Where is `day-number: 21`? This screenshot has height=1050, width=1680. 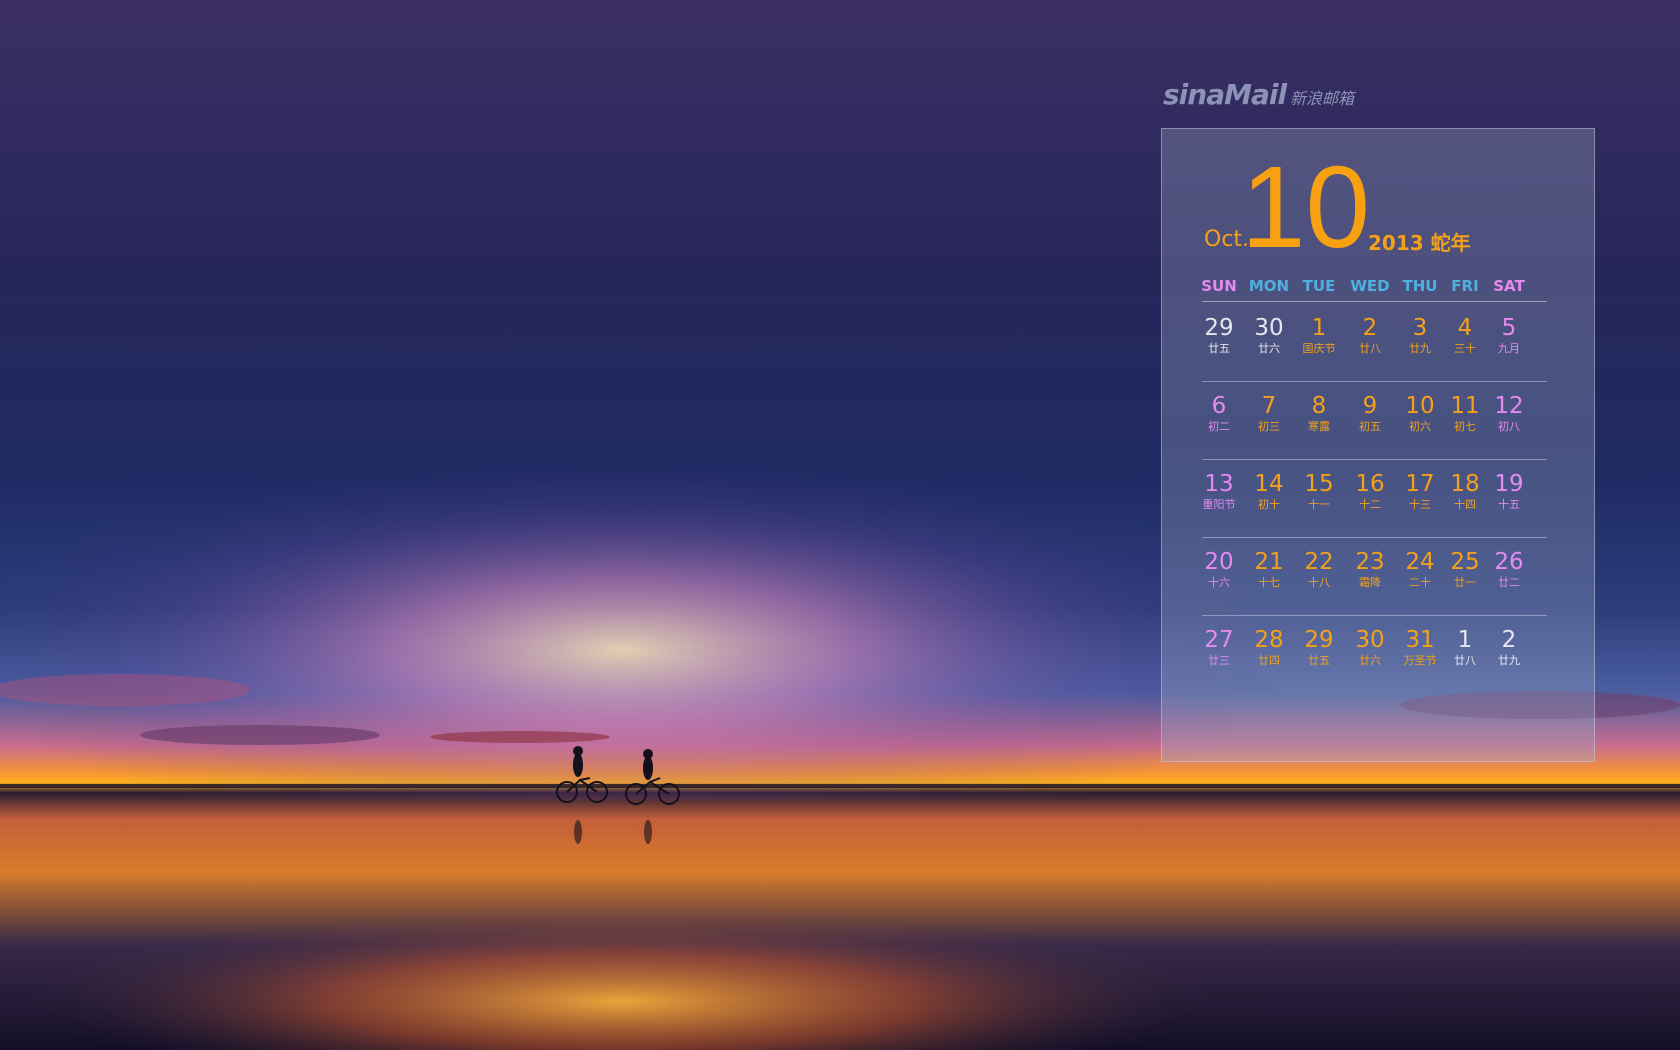
day-number: 21 is located at coordinates (1269, 562).